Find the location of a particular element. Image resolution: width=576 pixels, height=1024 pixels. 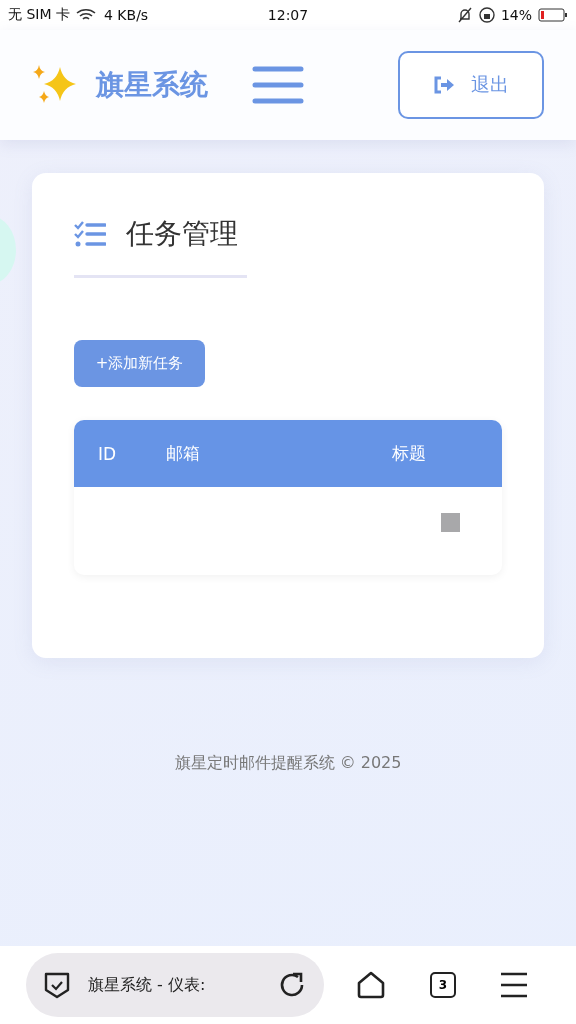

square-icon is located at coordinates (450, 522).